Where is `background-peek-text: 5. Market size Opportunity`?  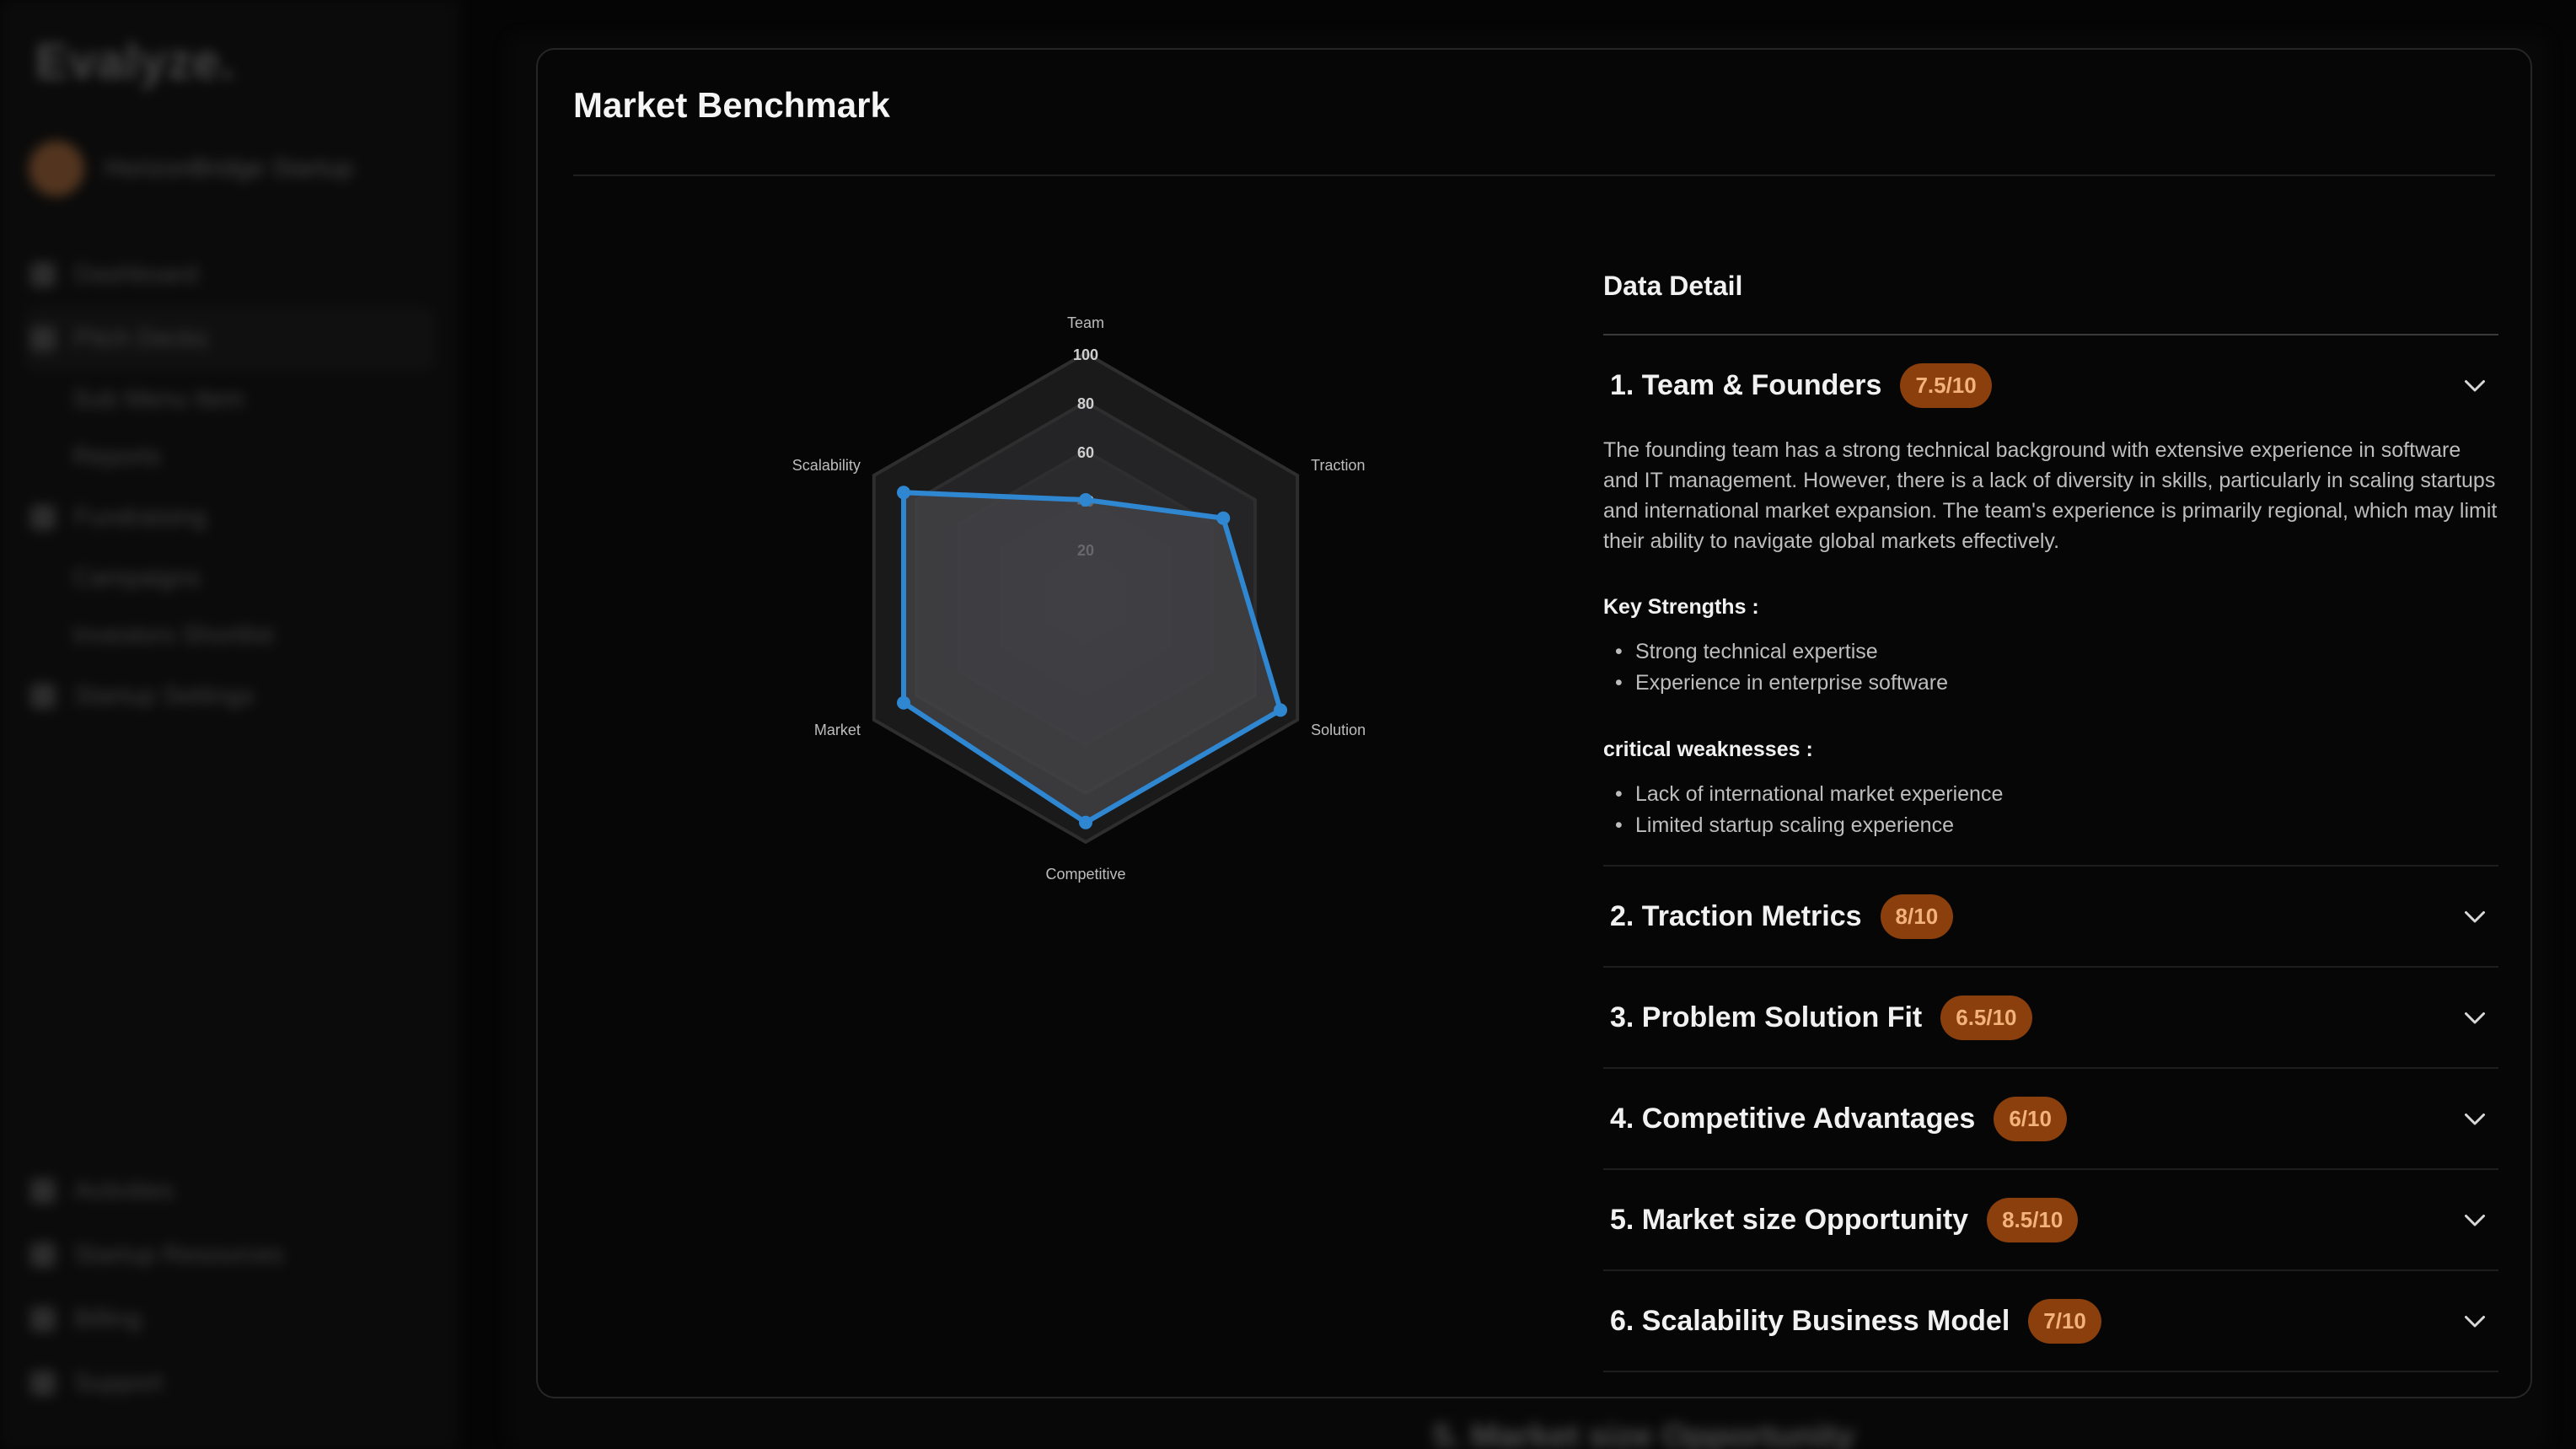 background-peek-text: 5. Market size Opportunity is located at coordinates (1644, 1433).